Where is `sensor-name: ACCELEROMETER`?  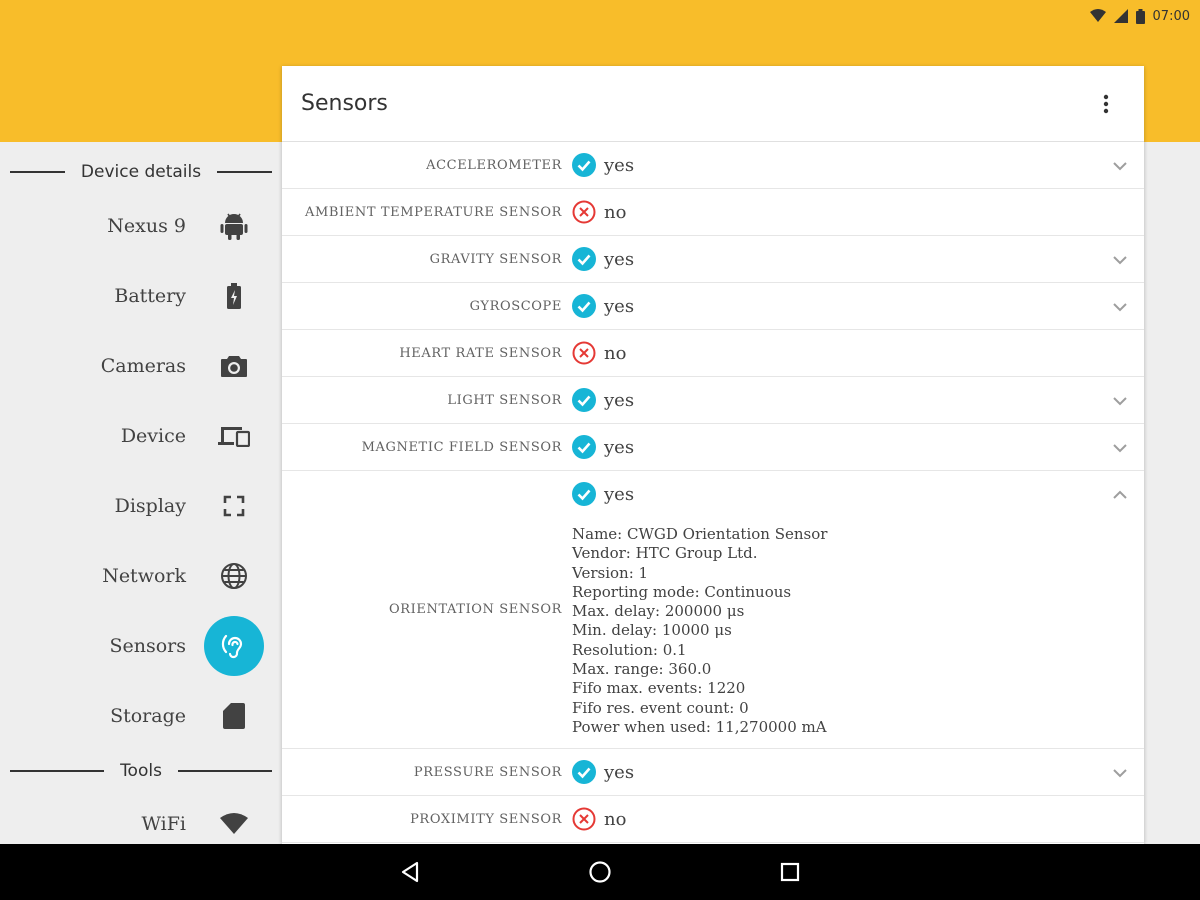 sensor-name: ACCELEROMETER is located at coordinates (494, 165).